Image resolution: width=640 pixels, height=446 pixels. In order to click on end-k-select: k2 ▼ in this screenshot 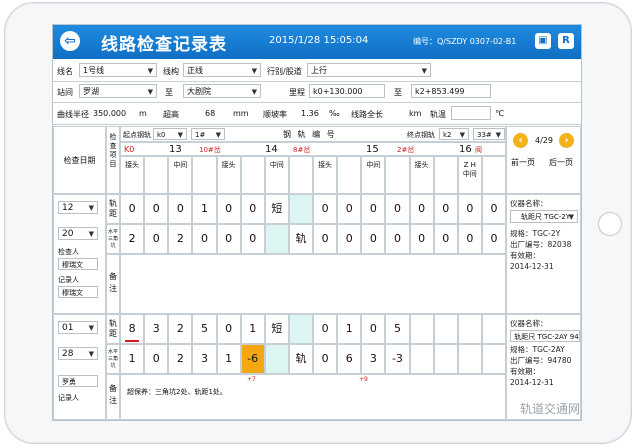, I will do `click(454, 134)`.